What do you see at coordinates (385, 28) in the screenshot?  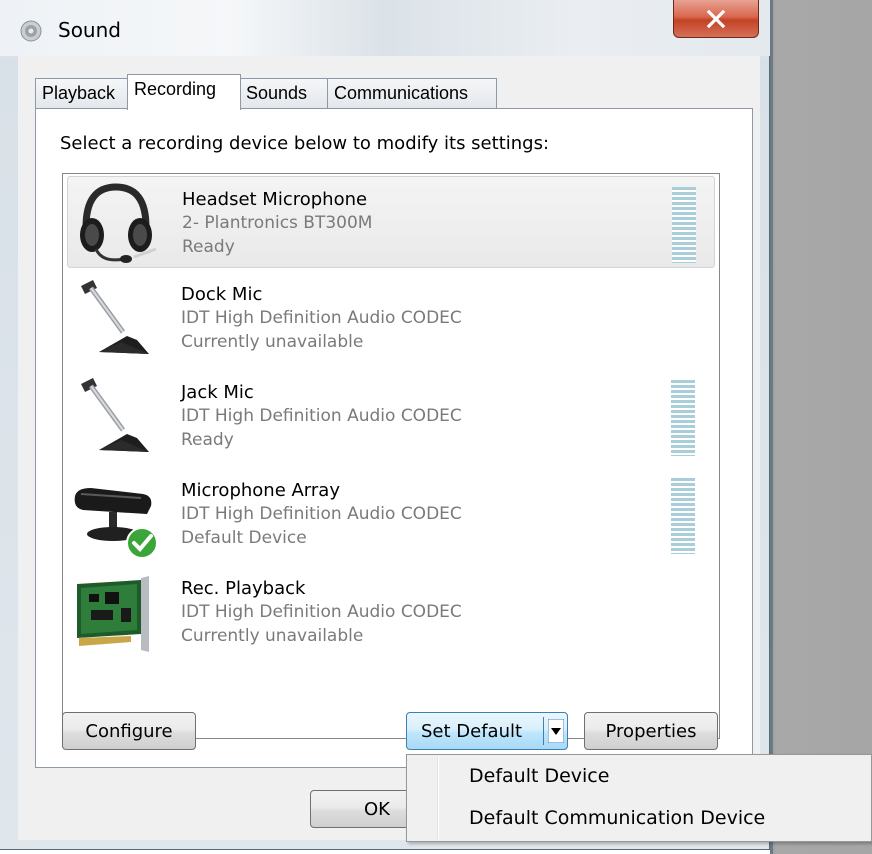 I see `title-bar: Sound` at bounding box center [385, 28].